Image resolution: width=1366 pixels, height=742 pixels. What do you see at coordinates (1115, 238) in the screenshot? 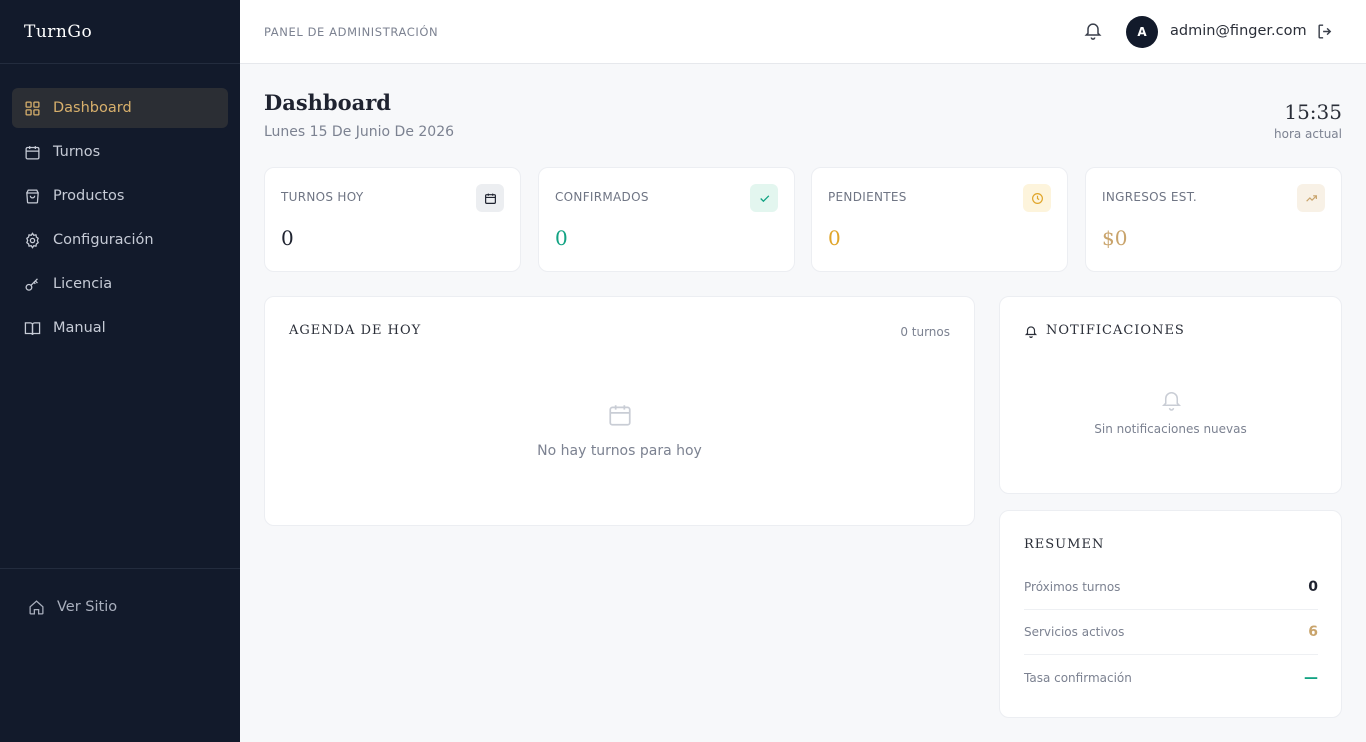
I see `stat-value: $0` at bounding box center [1115, 238].